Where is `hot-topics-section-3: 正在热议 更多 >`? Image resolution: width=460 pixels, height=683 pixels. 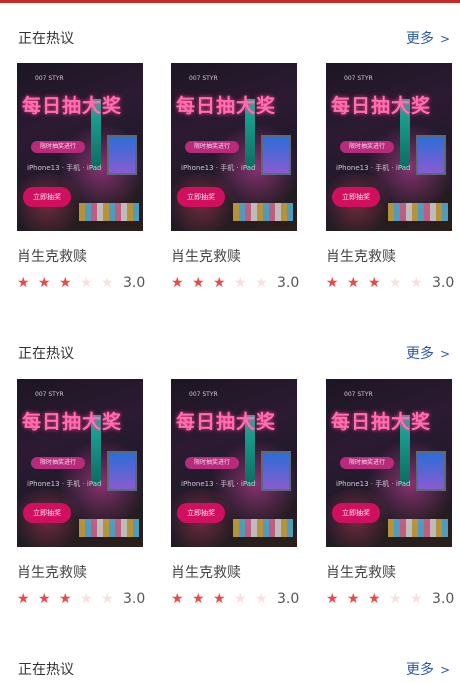
hot-topics-section-3: 正在热议 更多 > is located at coordinates (230, 668).